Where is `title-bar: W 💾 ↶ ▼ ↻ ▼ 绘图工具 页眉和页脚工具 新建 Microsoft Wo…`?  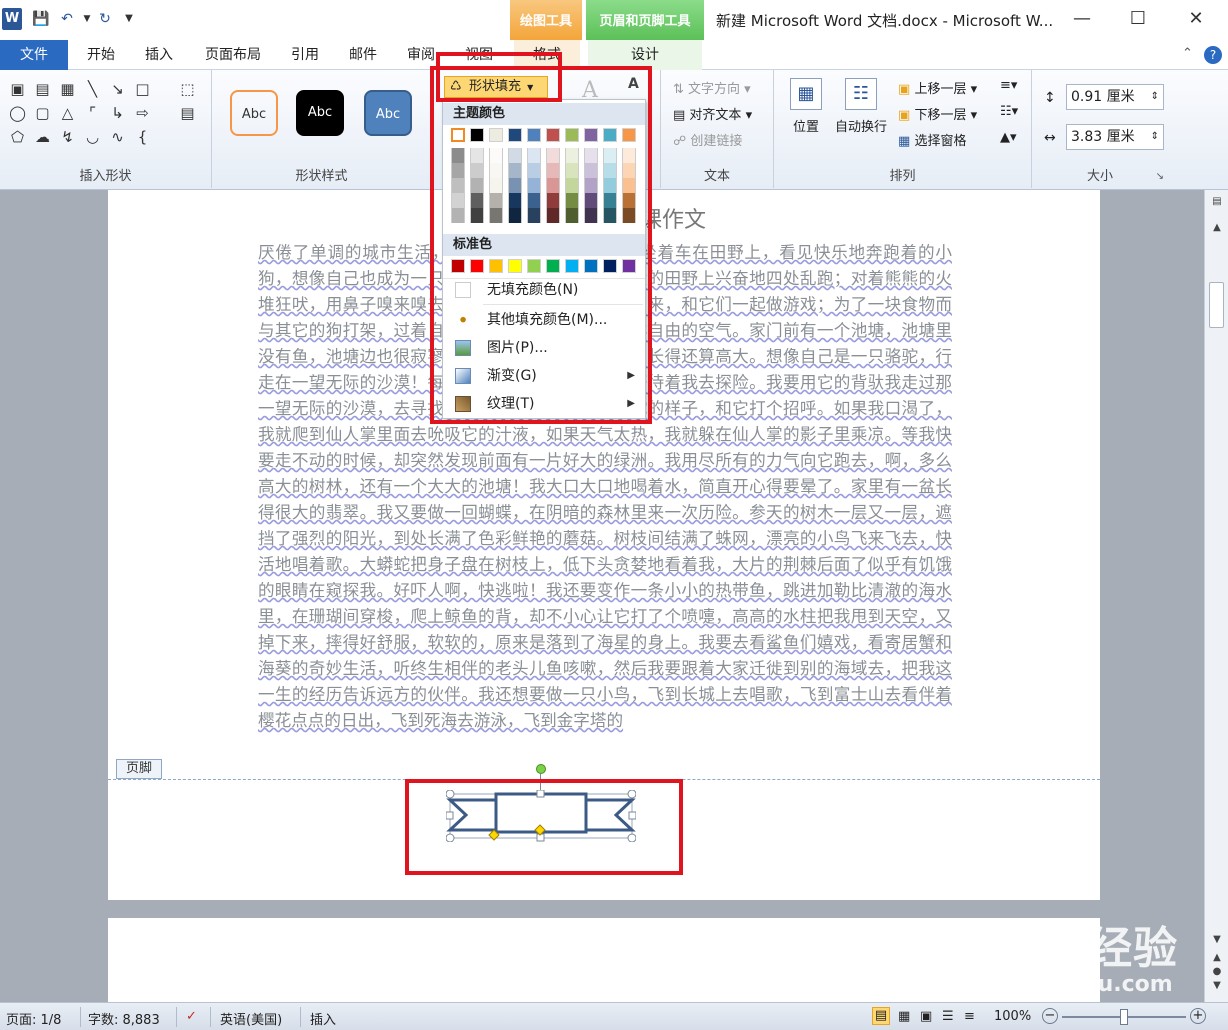
title-bar: W 💾 ↶ ▼ ↻ ▼ 绘图工具 页眉和页脚工具 新建 Microsoft Wo… is located at coordinates (614, 20).